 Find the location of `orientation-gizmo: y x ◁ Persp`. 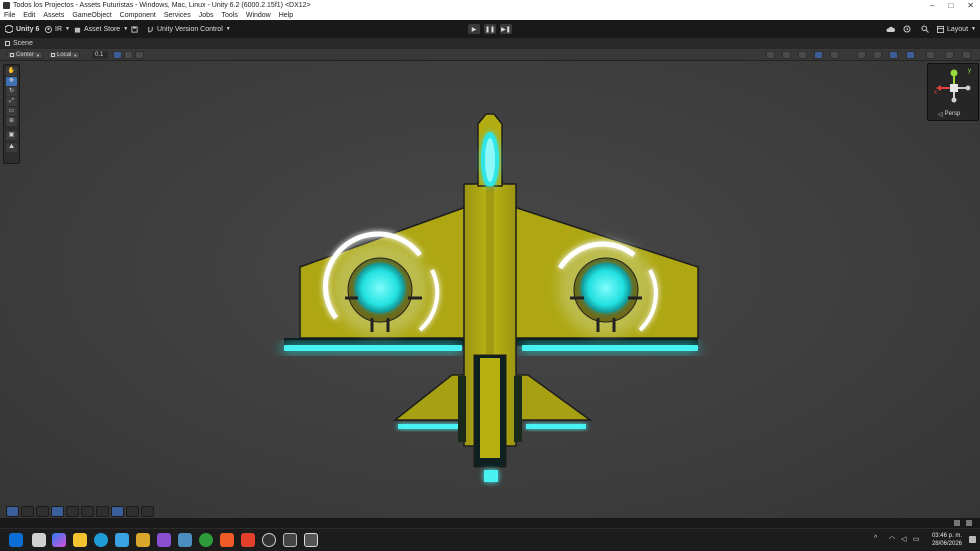

orientation-gizmo: y x ◁ Persp is located at coordinates (953, 92).